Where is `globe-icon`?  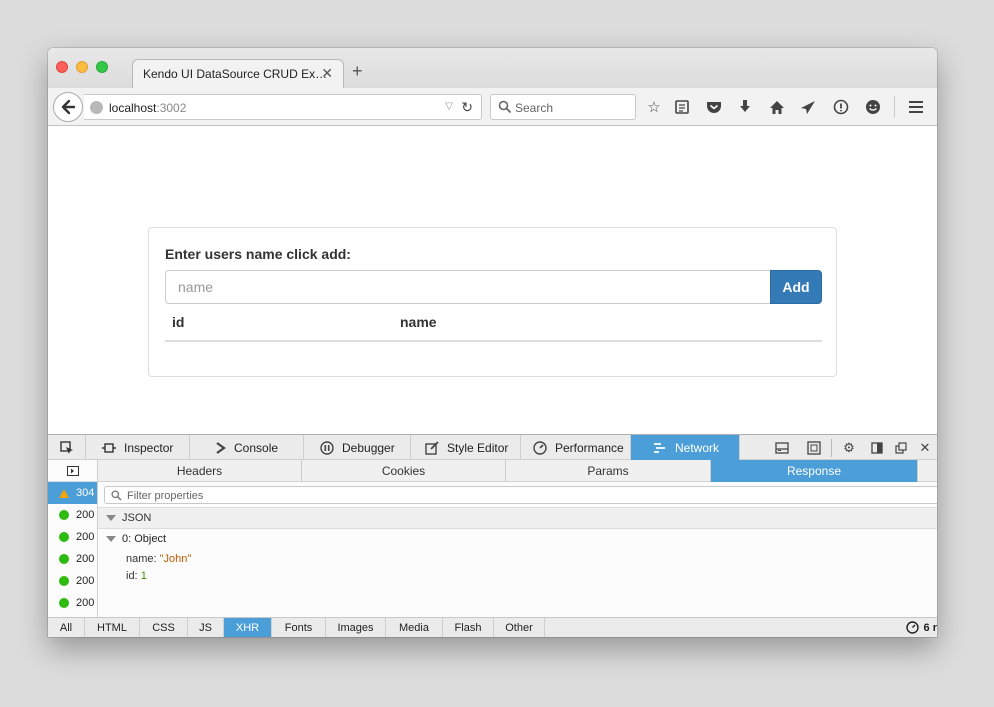 globe-icon is located at coordinates (96, 107).